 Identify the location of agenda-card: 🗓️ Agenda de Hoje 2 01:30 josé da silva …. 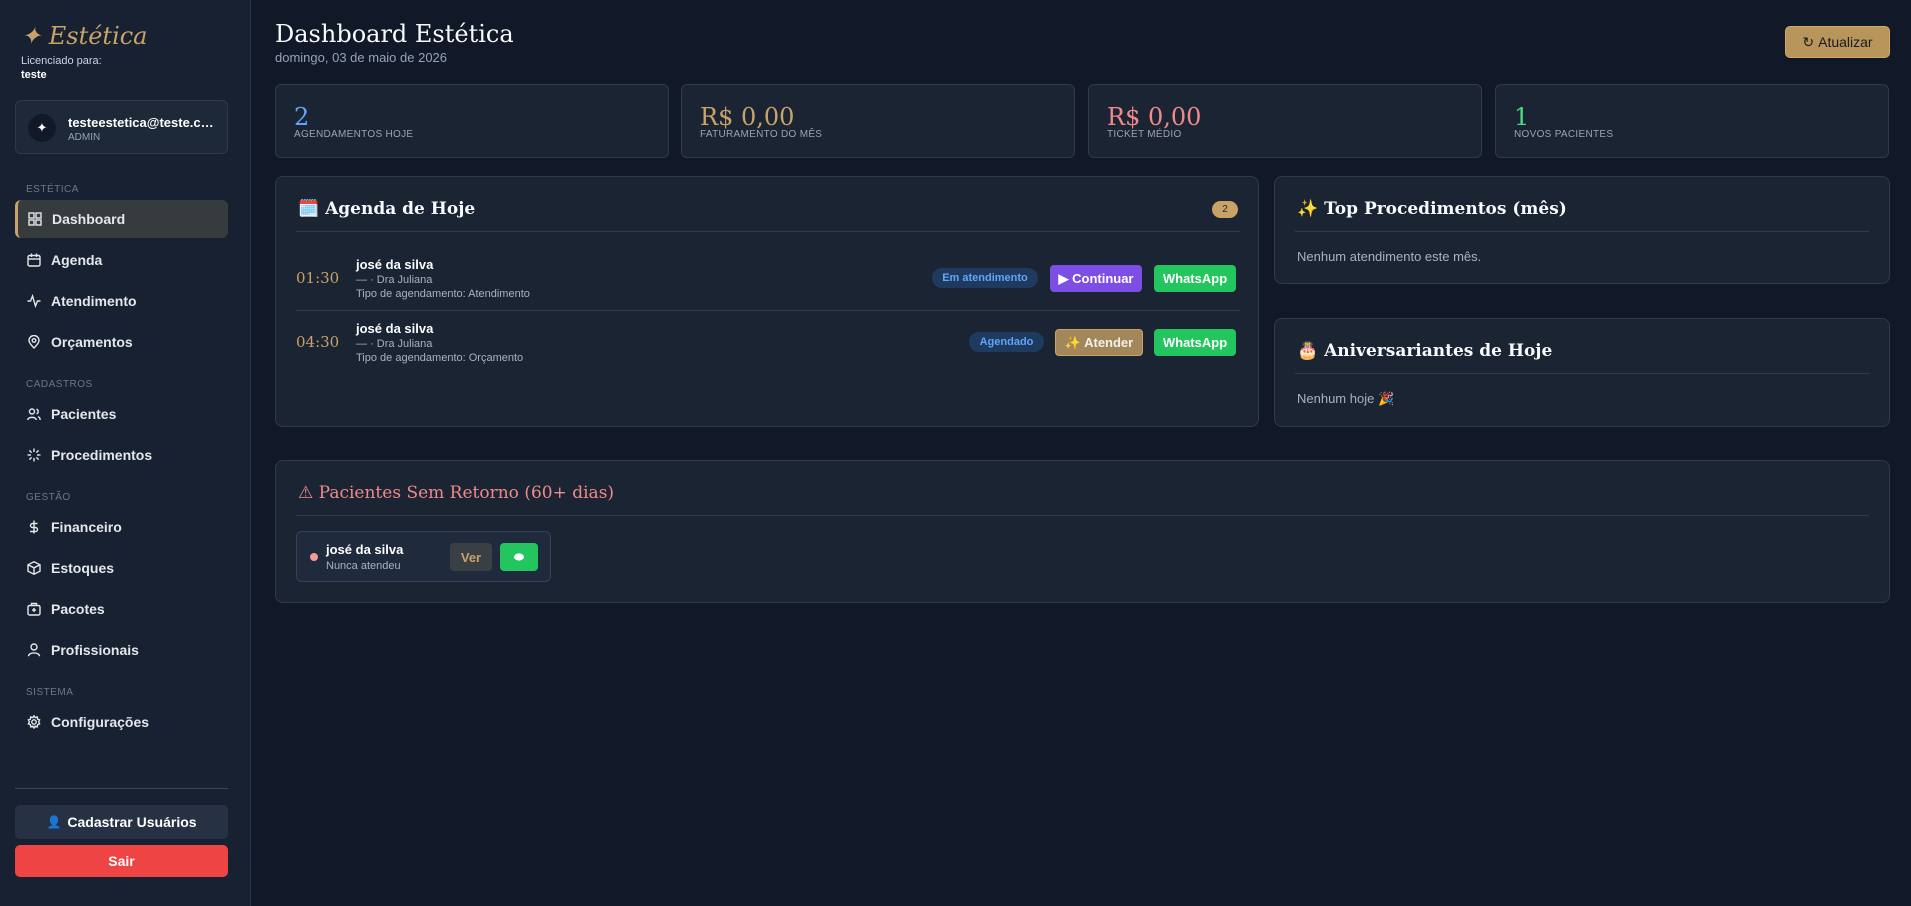
(767, 301).